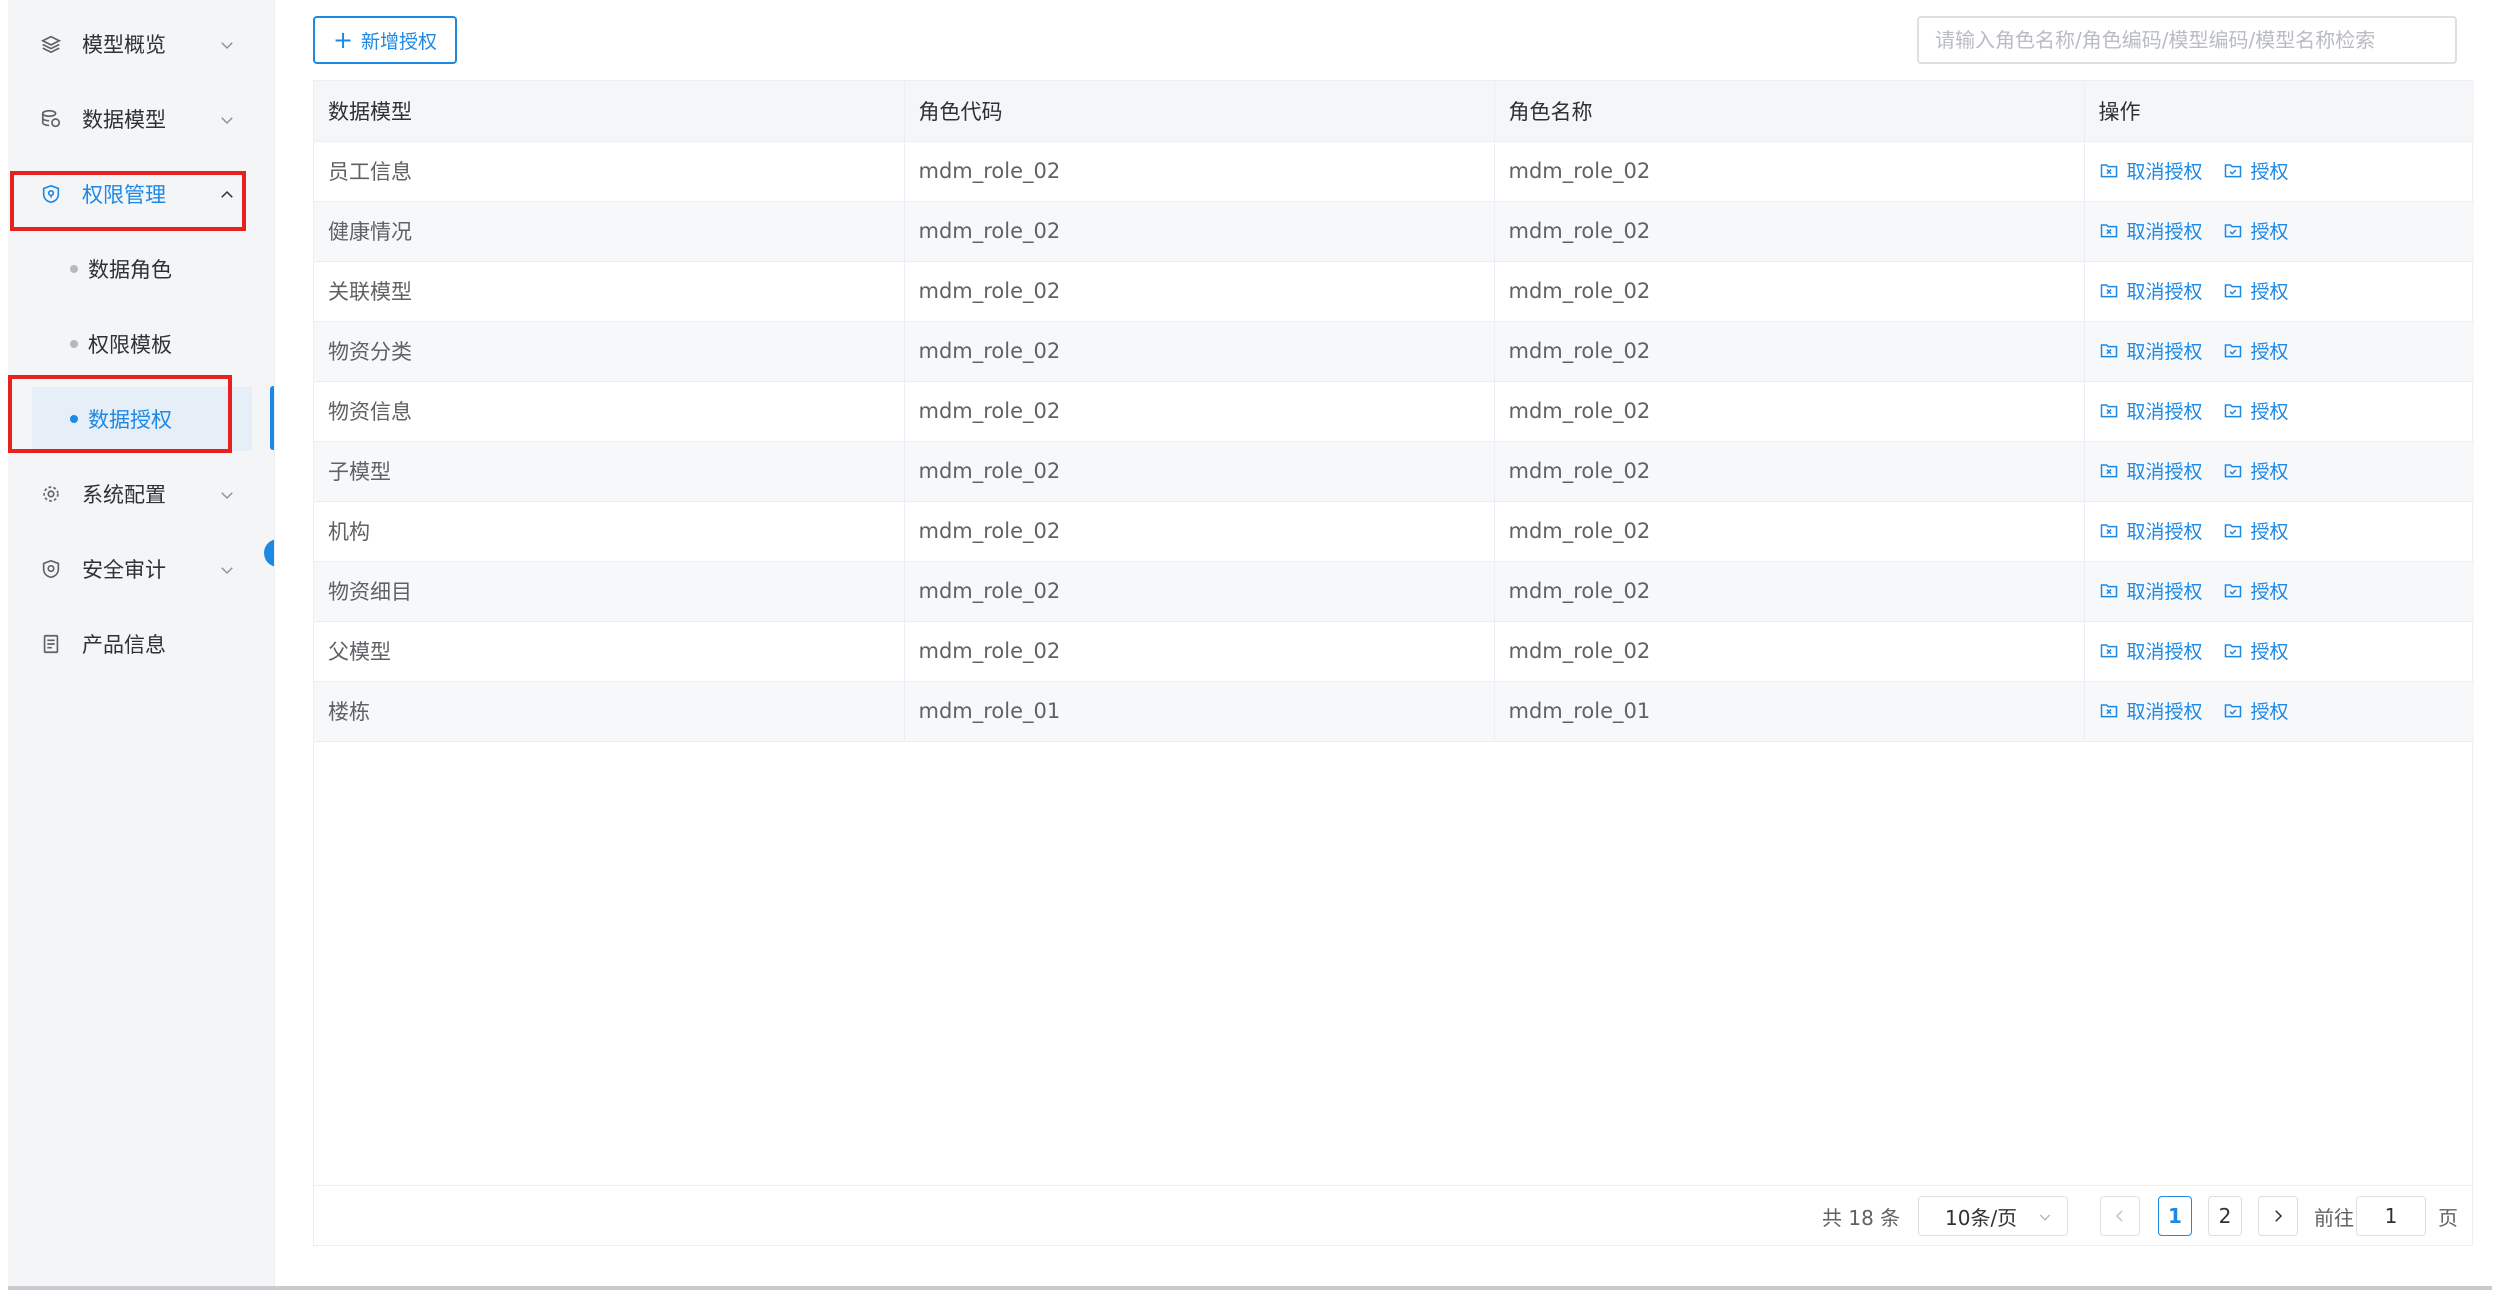  What do you see at coordinates (2225, 1216) in the screenshot?
I see `page-button-2: 2` at bounding box center [2225, 1216].